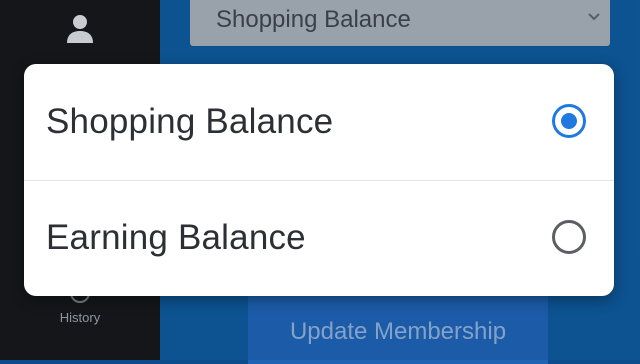  I want to click on radio-dot, so click(569, 121).